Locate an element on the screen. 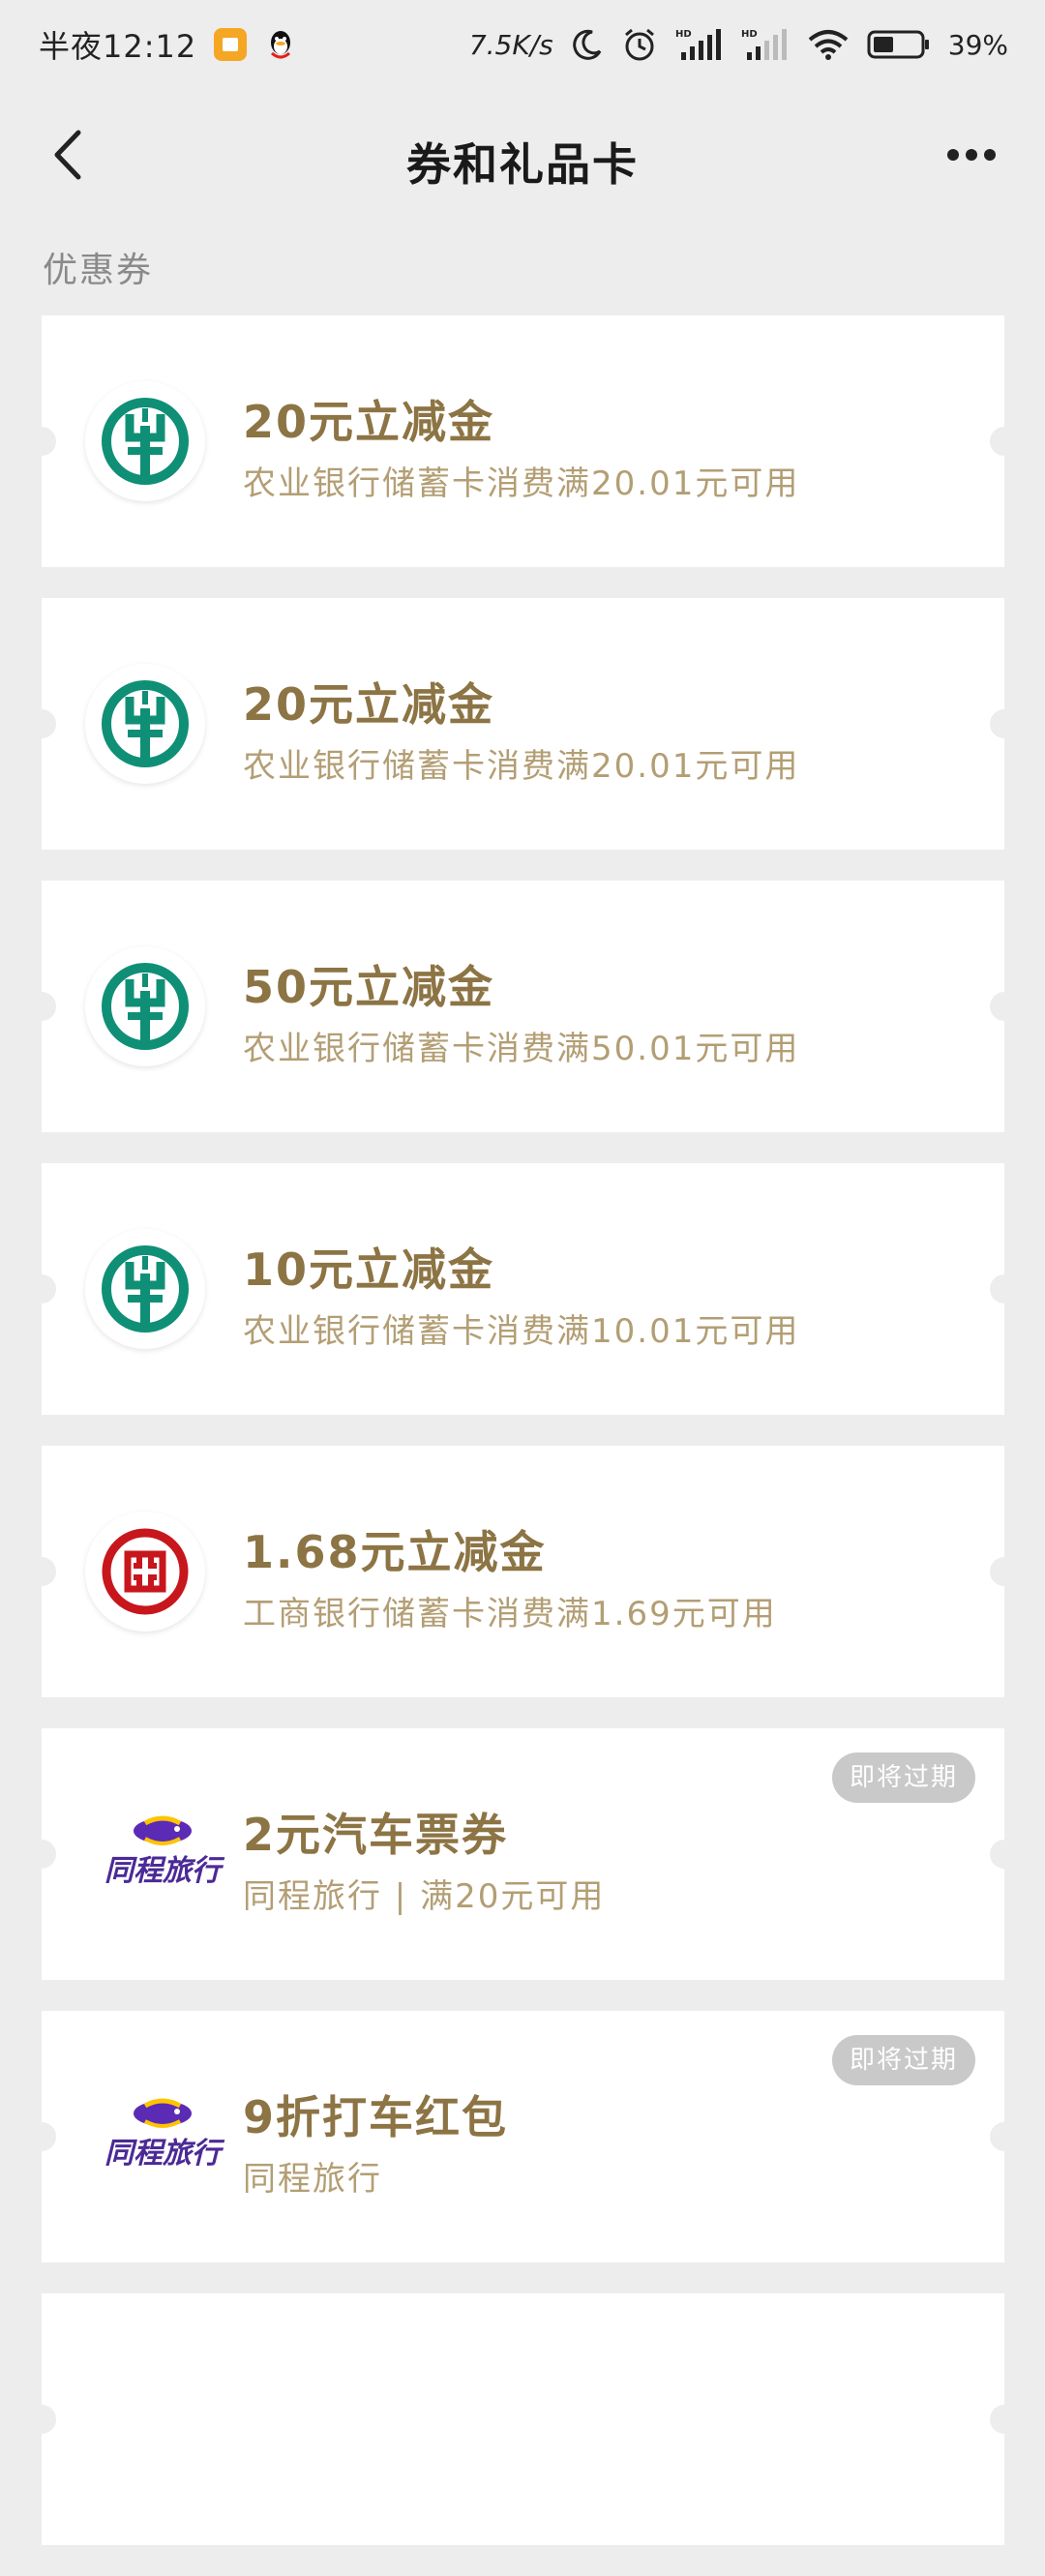 Image resolution: width=1045 pixels, height=2576 pixels. coupon-card: 同程旅行 2元汽车票券 同程旅行 | 满20元可用 即将过期 is located at coordinates (523, 1854).